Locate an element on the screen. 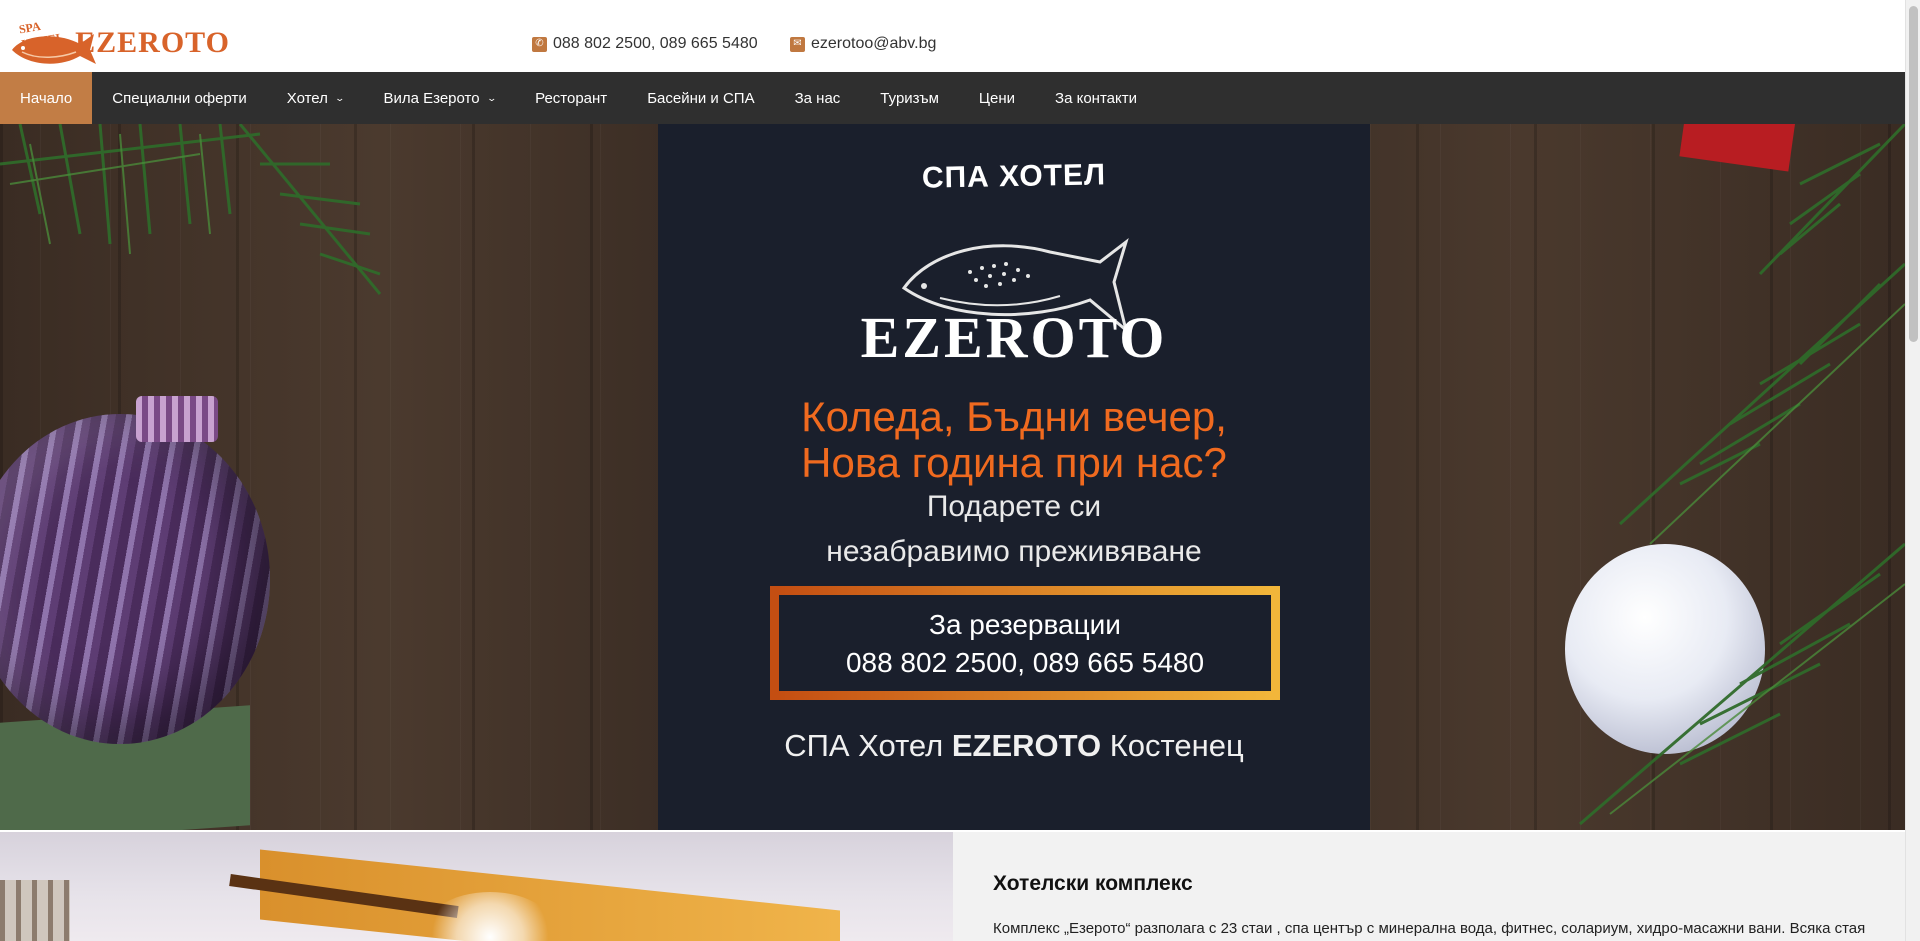 The width and height of the screenshot is (1920, 941). site-logo: SPA HOTEL EZEROTO is located at coordinates (120, 42).